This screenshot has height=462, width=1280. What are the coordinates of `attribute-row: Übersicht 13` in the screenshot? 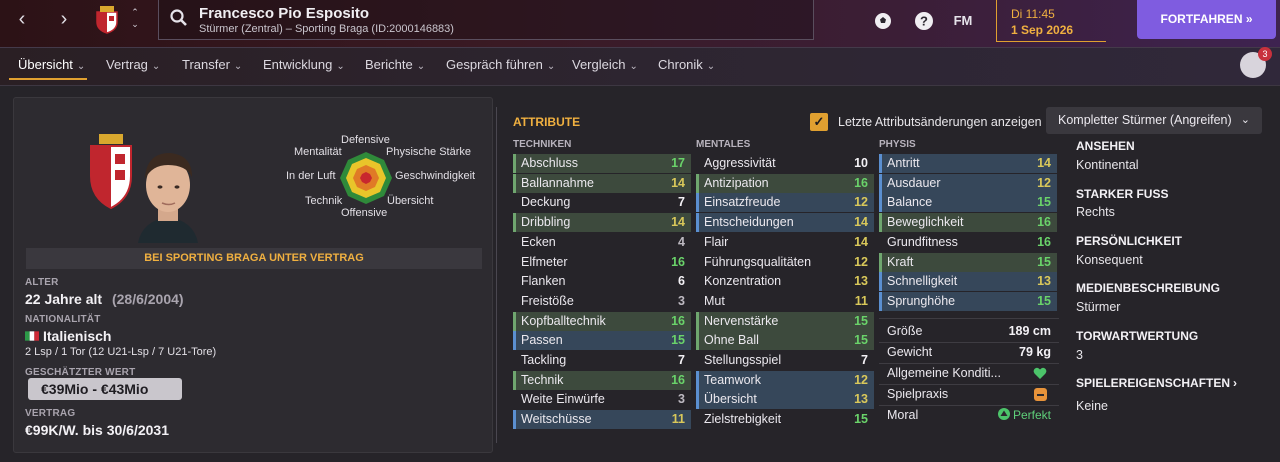 It's located at (785, 400).